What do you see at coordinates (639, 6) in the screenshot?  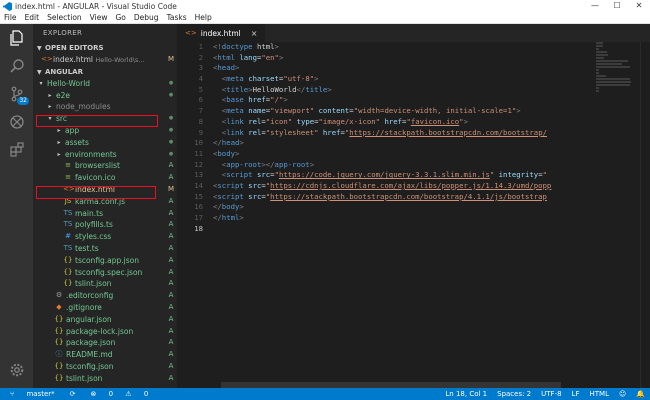 I see `close-window-button: ✕` at bounding box center [639, 6].